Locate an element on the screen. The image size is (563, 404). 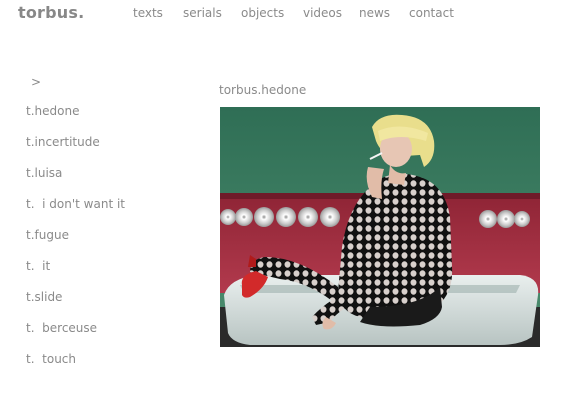
video-title: torbus.hedone is located at coordinates (263, 90).